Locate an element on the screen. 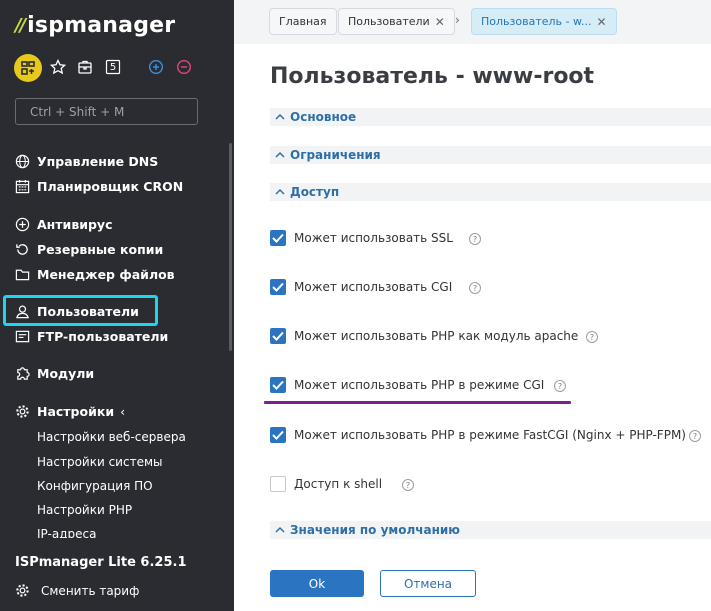 This screenshot has width=711, height=611. plus-icon is located at coordinates (156, 67).